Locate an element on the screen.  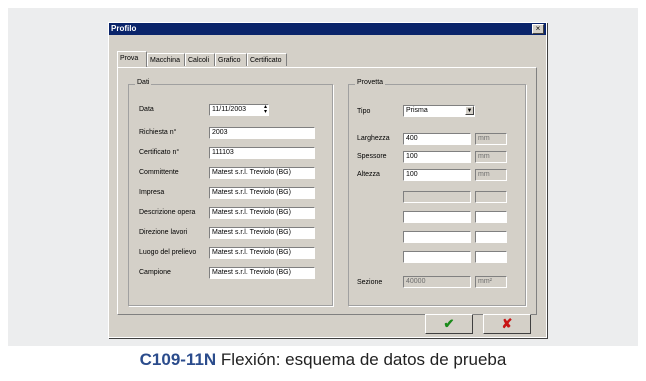
direzione-lavori-label: Direzione lavori is located at coordinates (163, 232).